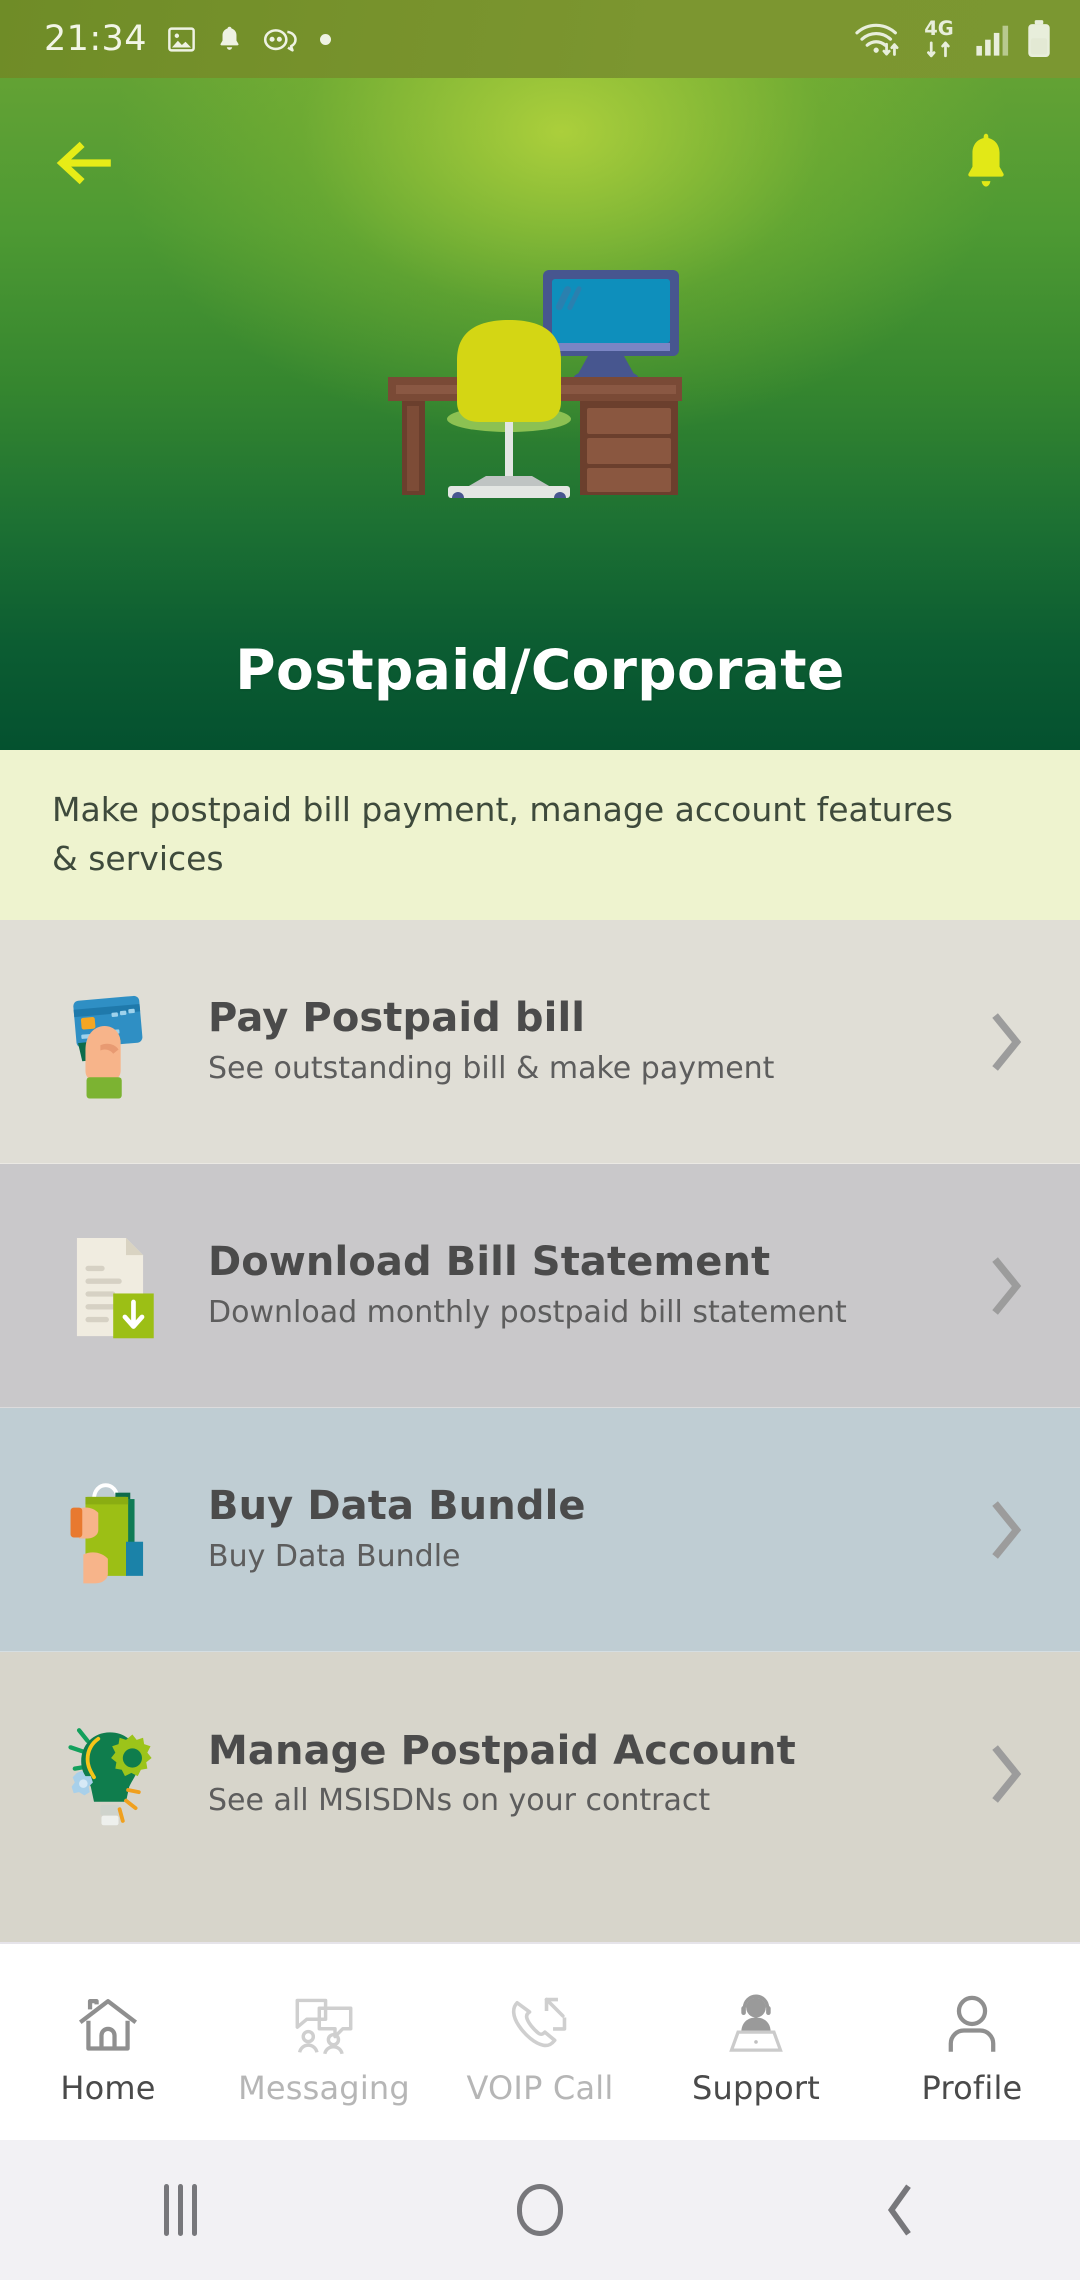 The height and width of the screenshot is (2280, 1080). I want to click on page-title: Postpaid/Corporate, so click(540, 670).